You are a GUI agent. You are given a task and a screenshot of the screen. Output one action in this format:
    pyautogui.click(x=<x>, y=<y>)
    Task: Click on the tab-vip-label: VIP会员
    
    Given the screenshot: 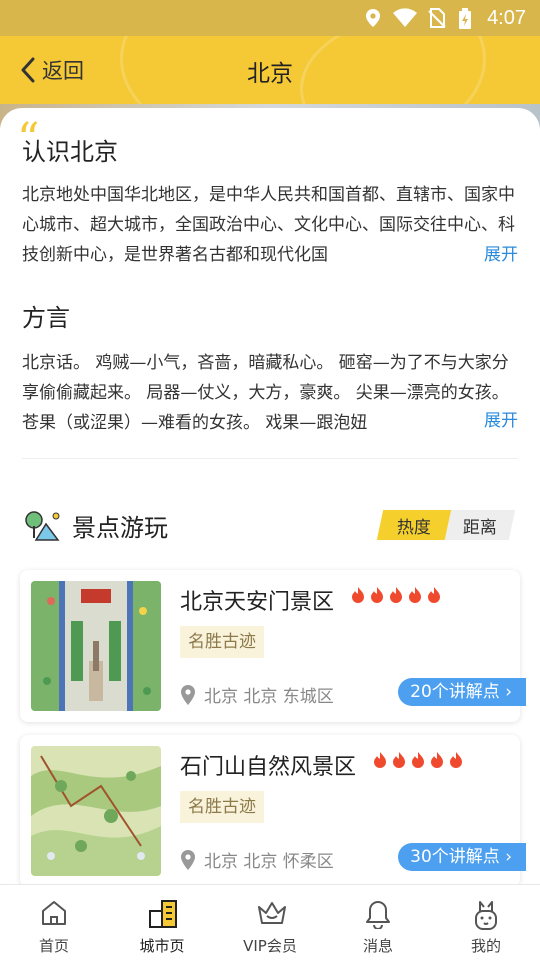 What is the action you would take?
    pyautogui.click(x=270, y=946)
    